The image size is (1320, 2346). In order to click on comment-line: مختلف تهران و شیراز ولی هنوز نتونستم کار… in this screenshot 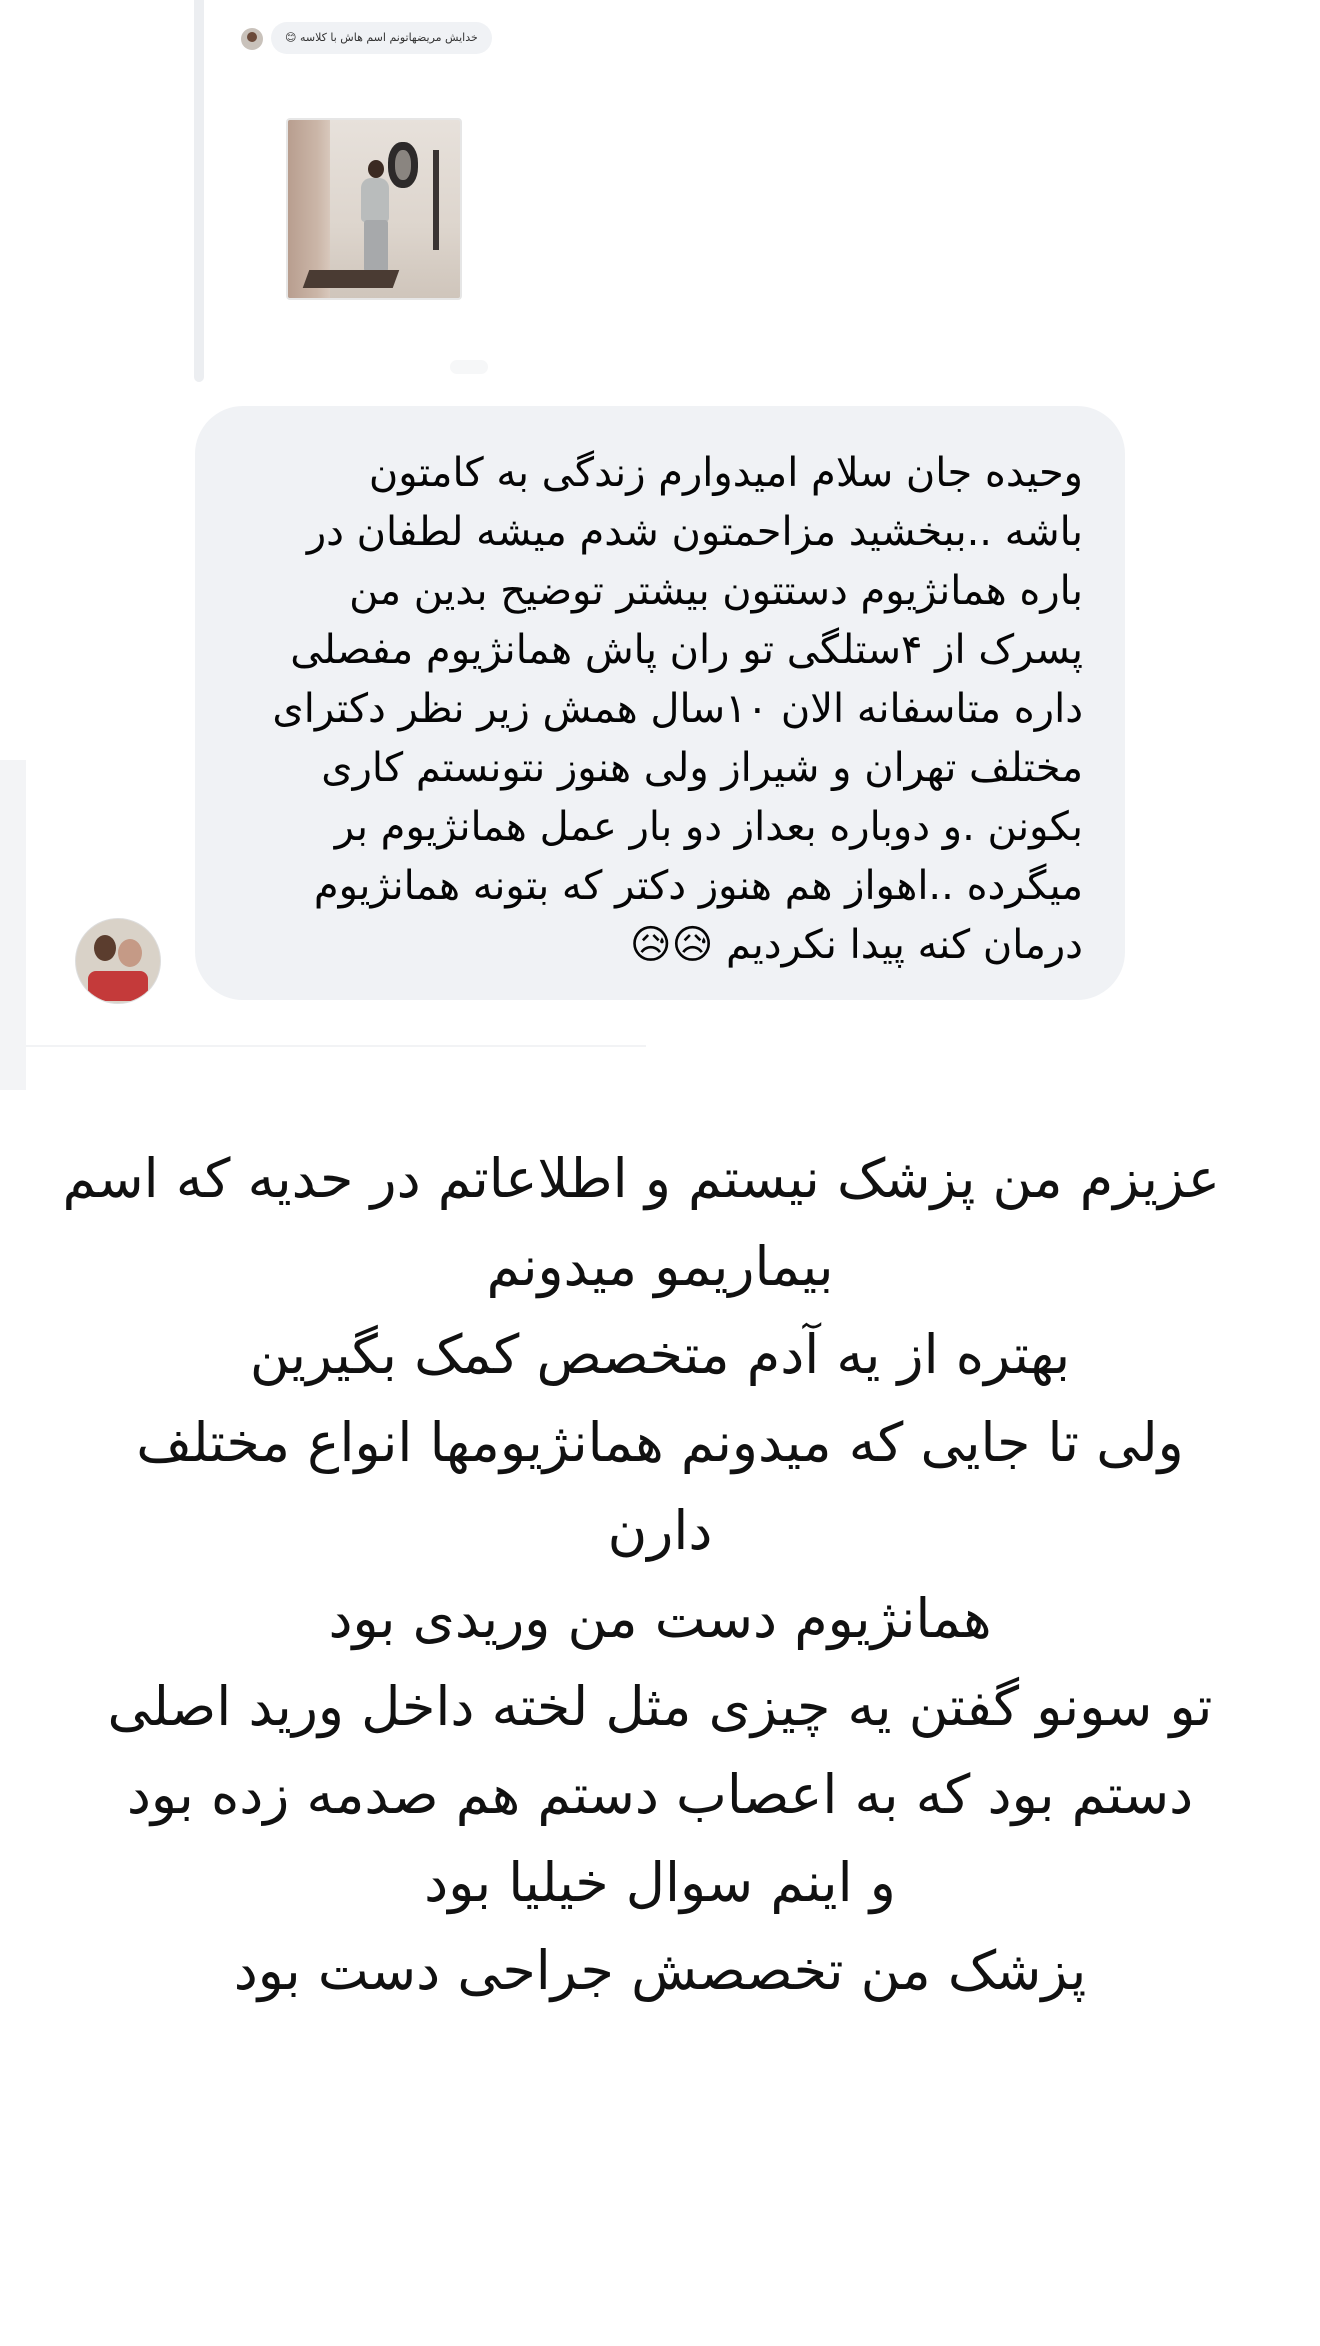, I will do `click(702, 768)`.